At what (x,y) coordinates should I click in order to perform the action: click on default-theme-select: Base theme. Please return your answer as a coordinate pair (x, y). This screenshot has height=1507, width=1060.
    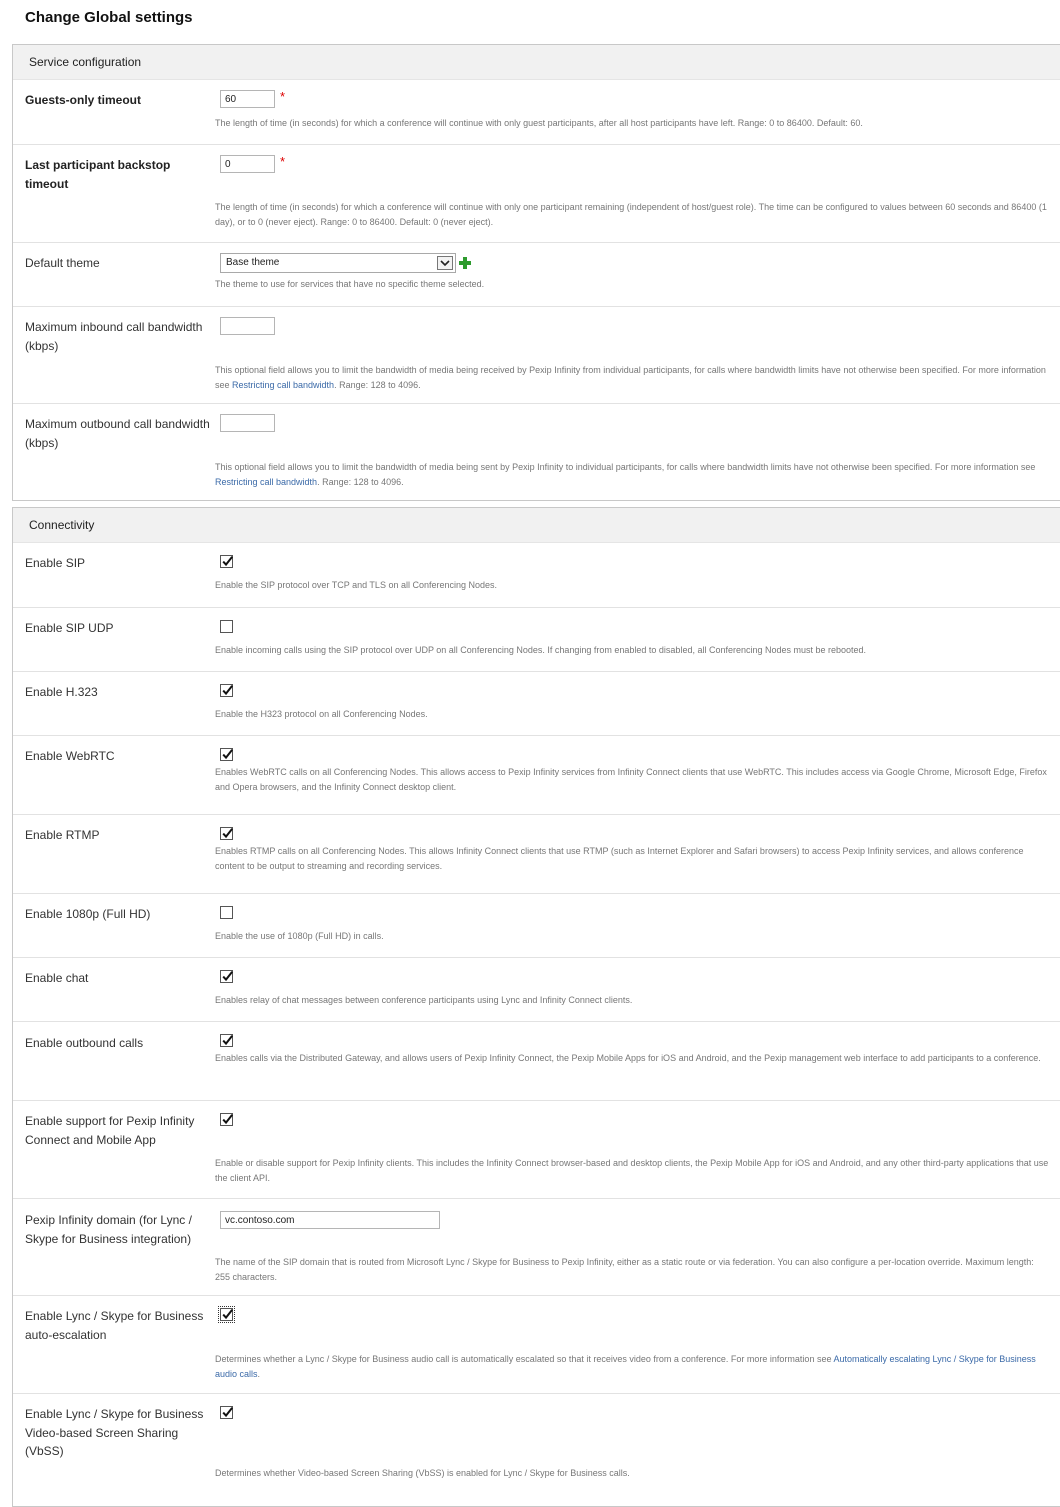
    Looking at the image, I should click on (338, 263).